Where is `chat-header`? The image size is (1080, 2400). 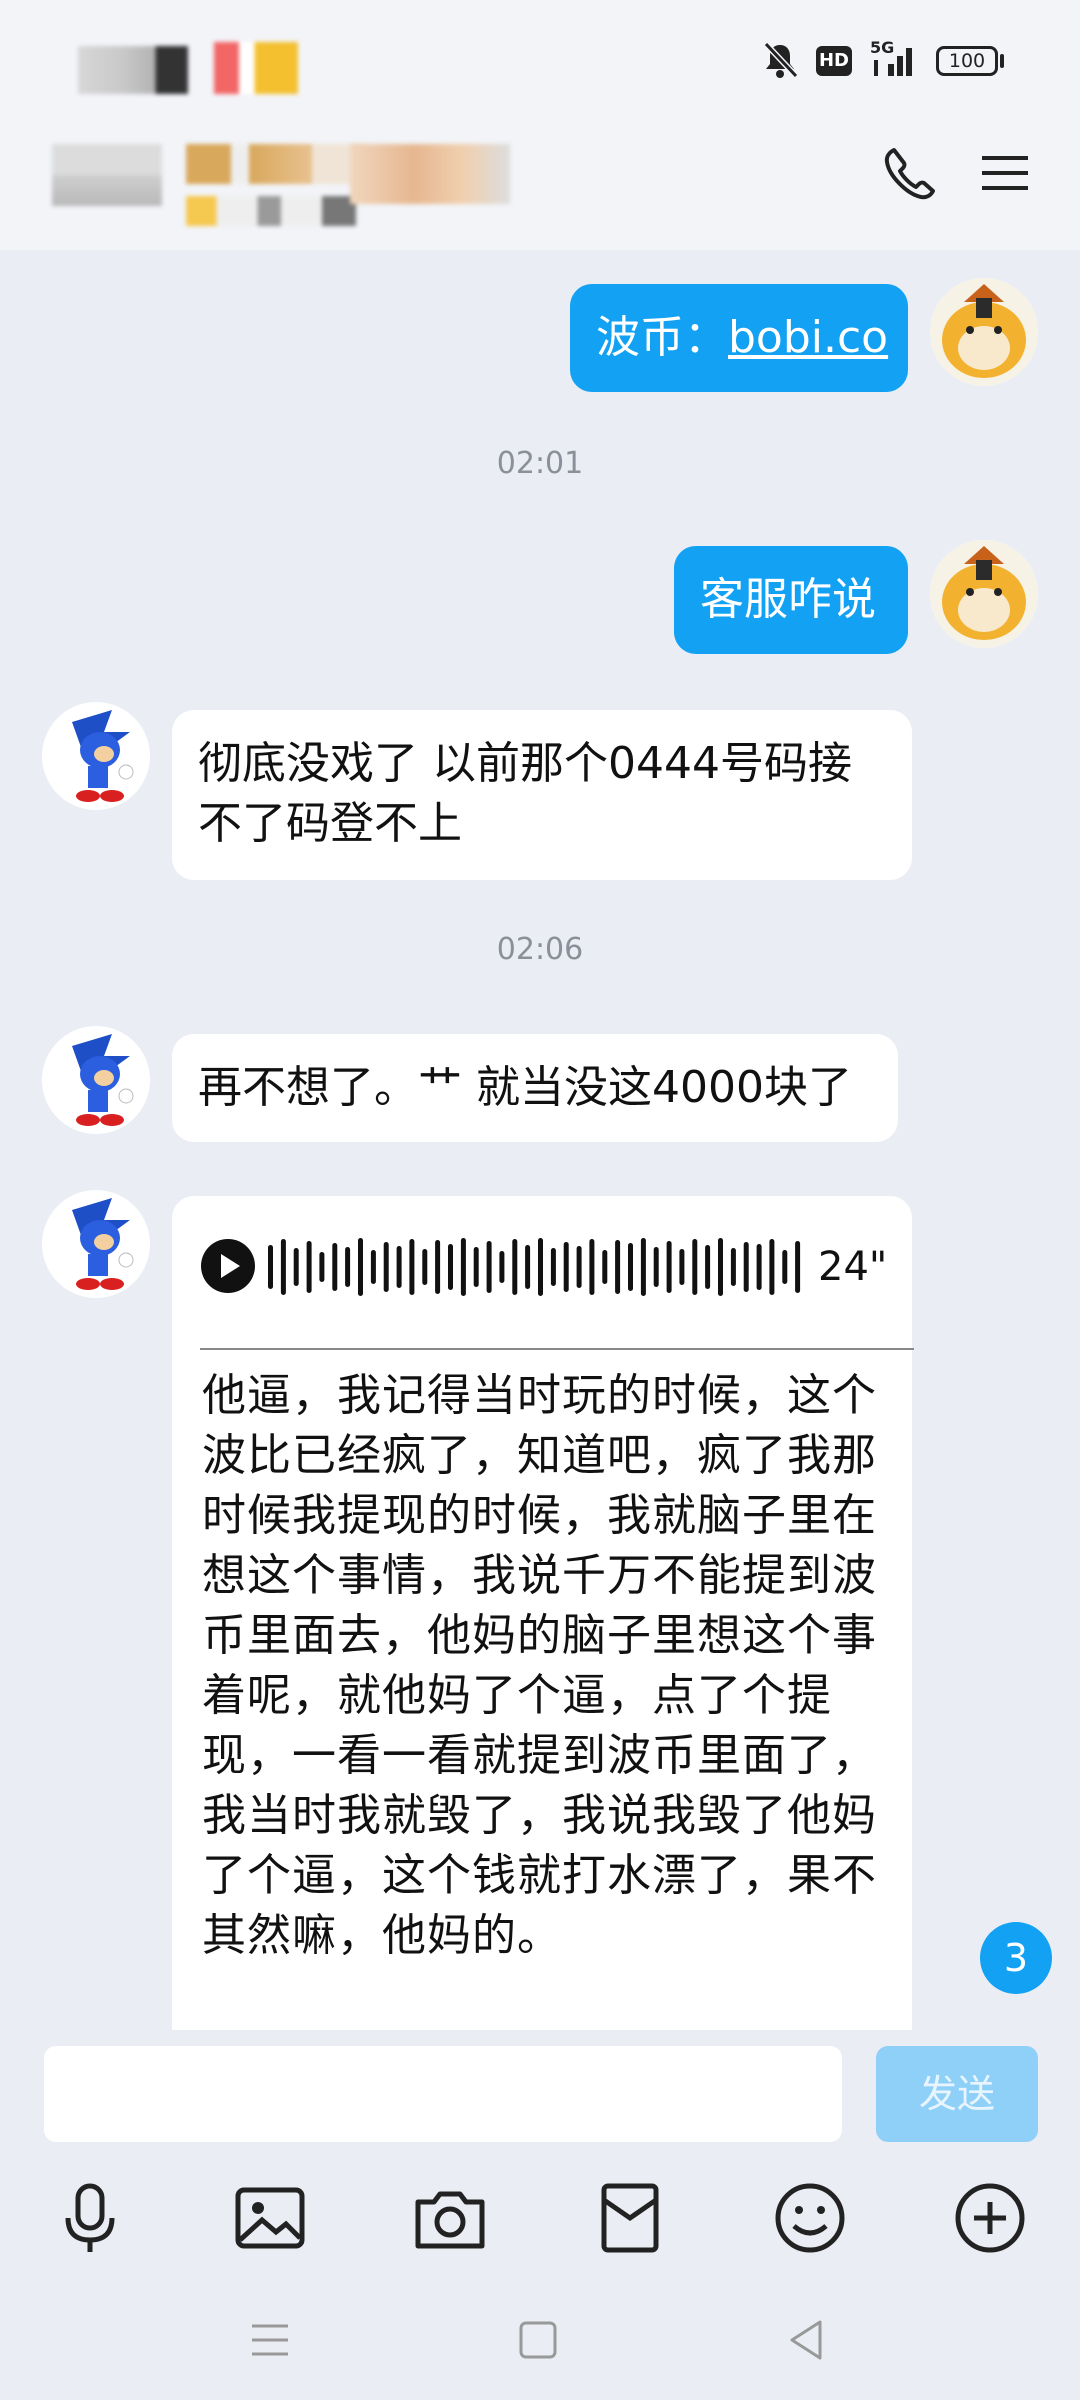
chat-header is located at coordinates (540, 190).